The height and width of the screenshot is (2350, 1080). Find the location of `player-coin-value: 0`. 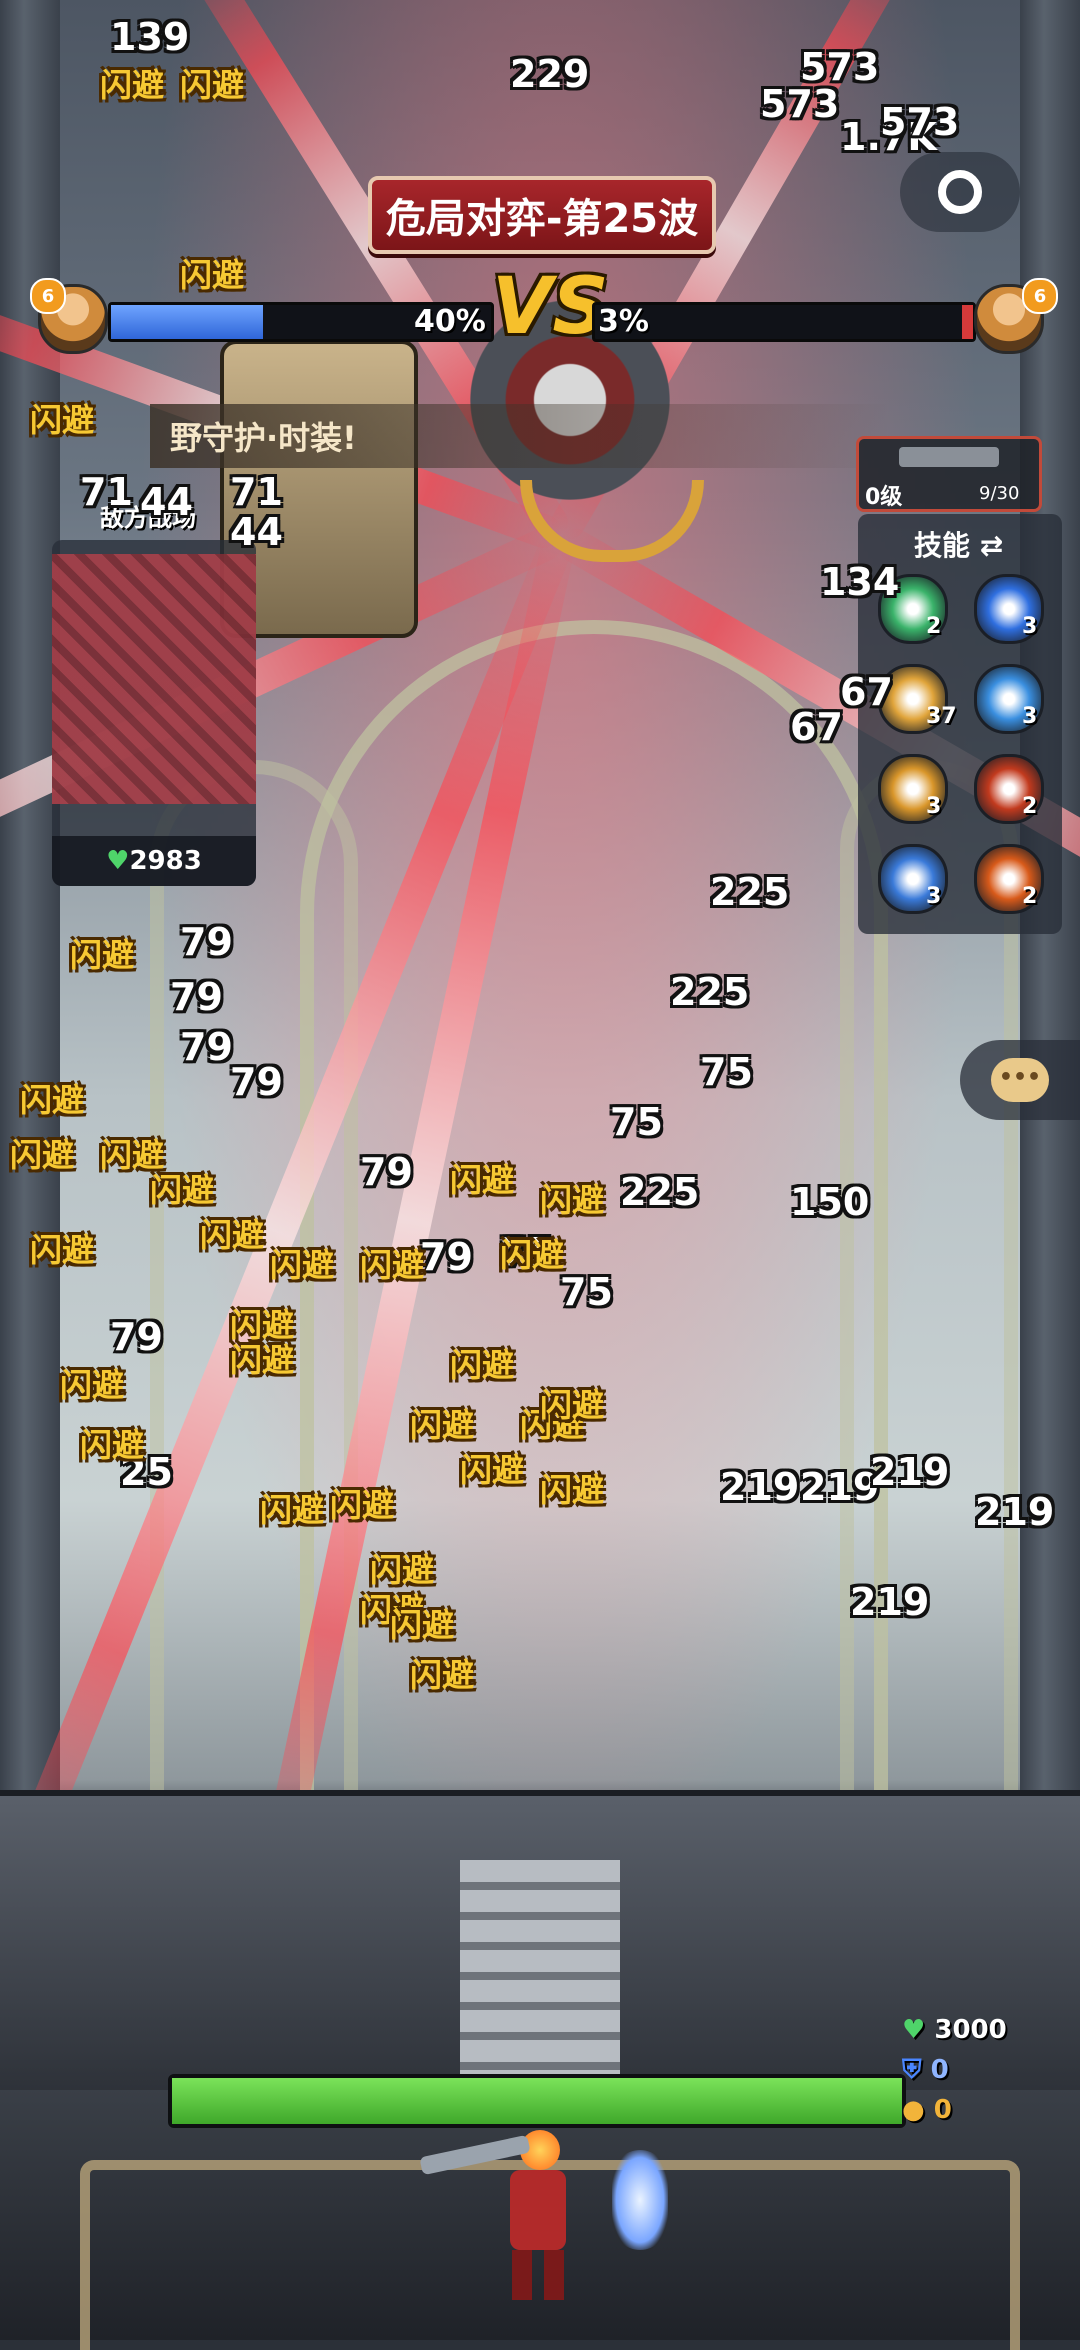

player-coin-value: 0 is located at coordinates (943, 2110).